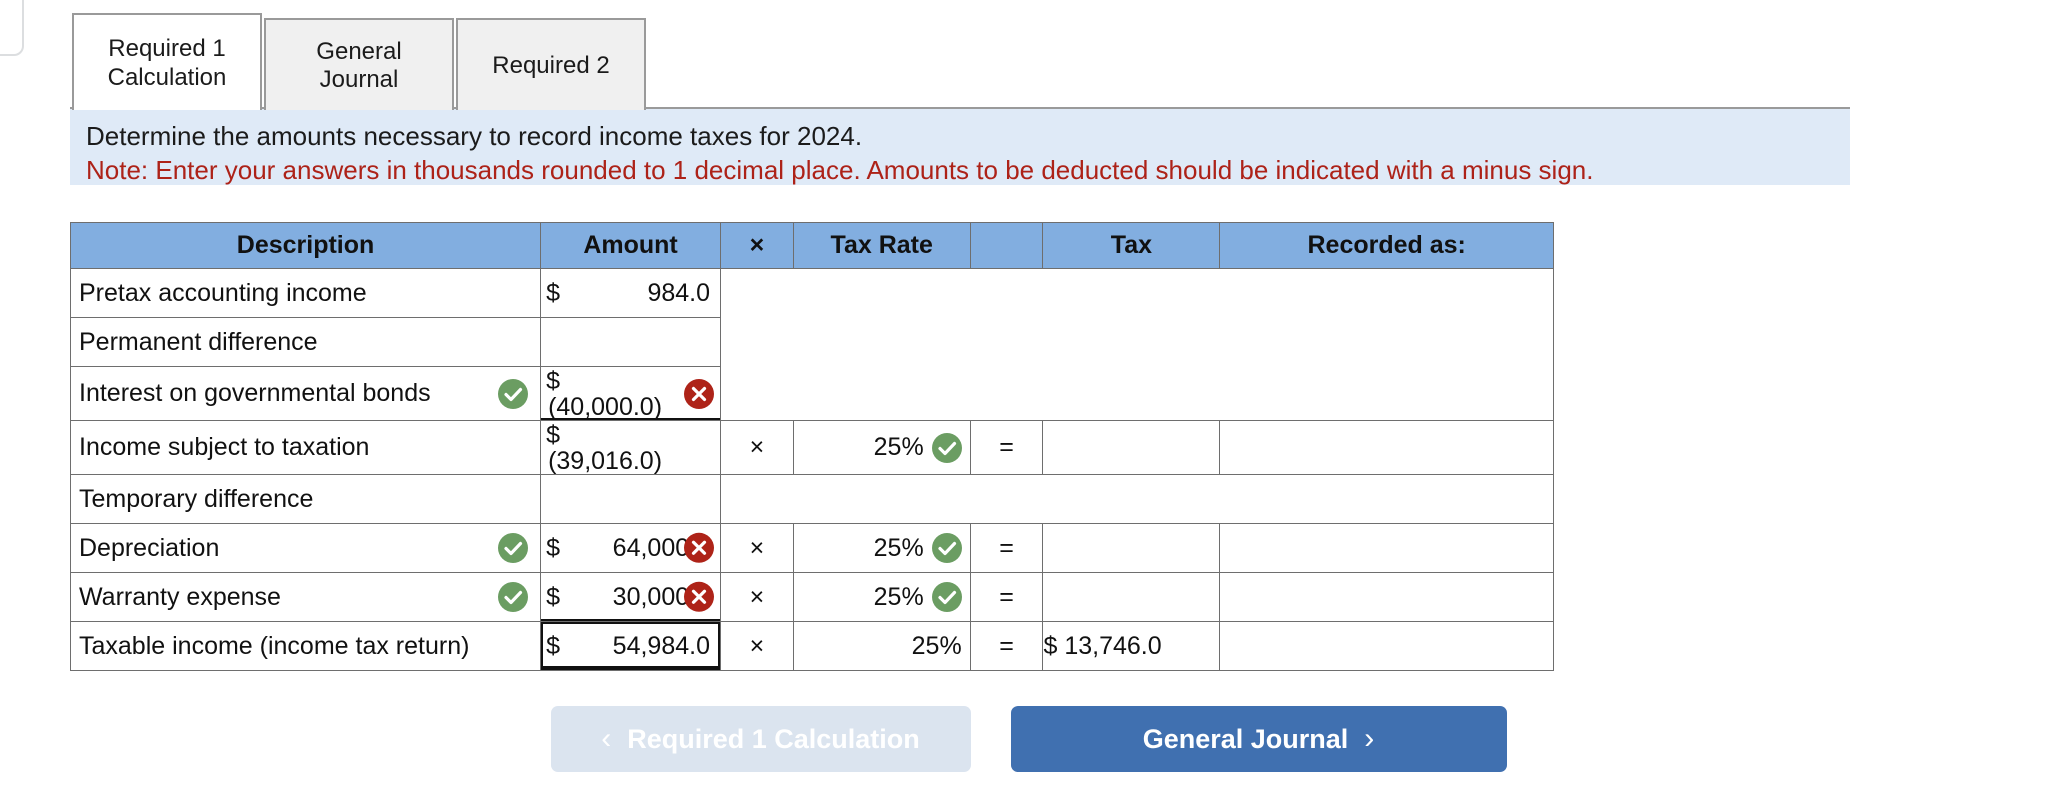  I want to click on next-button-label: General Journal, so click(1245, 738).